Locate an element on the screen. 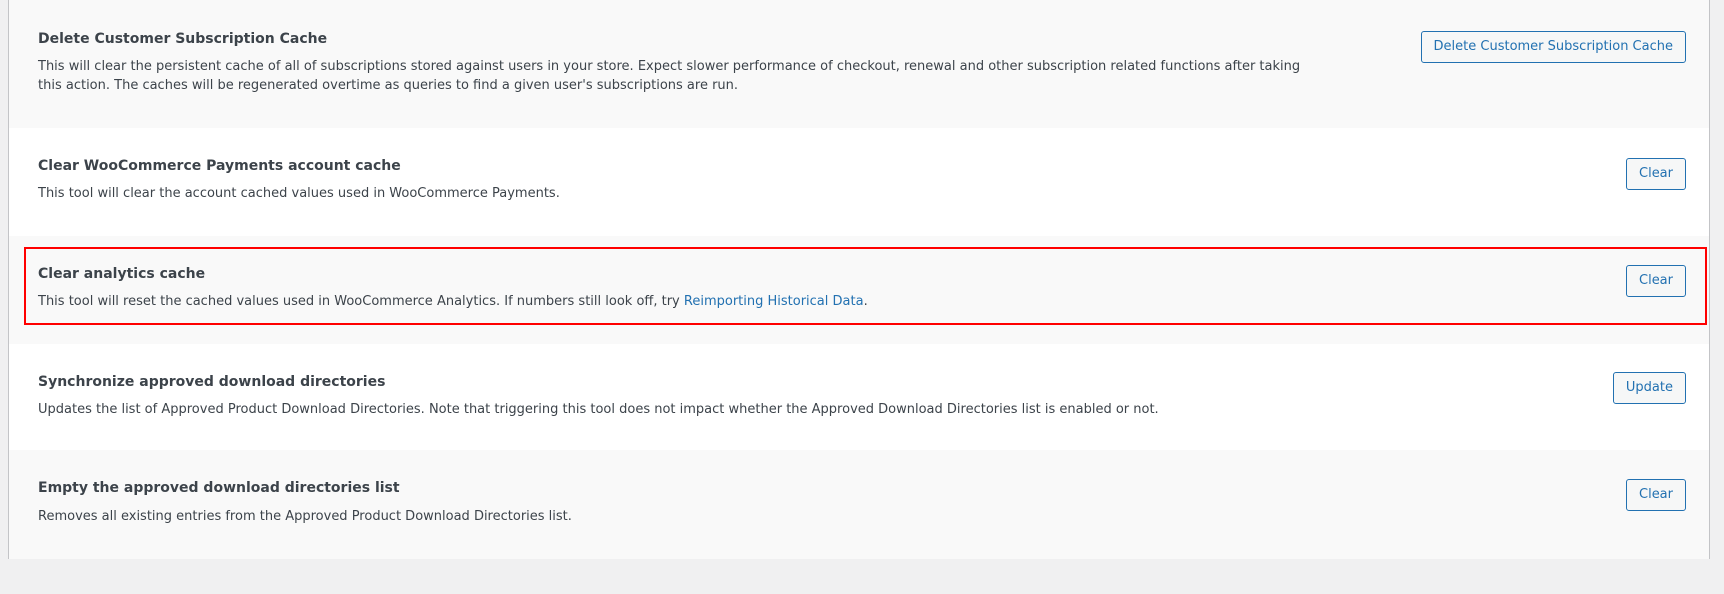 The height and width of the screenshot is (594, 1724). tool-description-suffix: . is located at coordinates (865, 301).